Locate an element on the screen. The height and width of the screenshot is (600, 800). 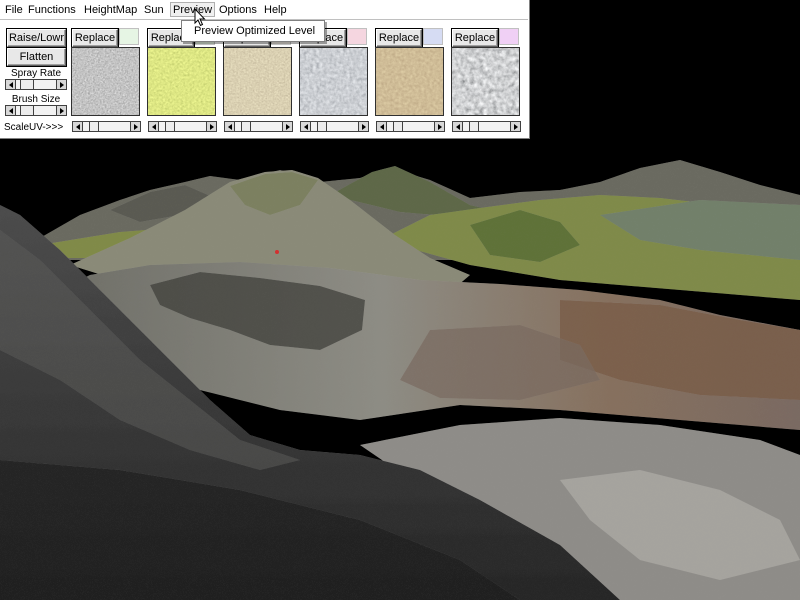
flatten-button: Flatten is located at coordinates (36, 57).